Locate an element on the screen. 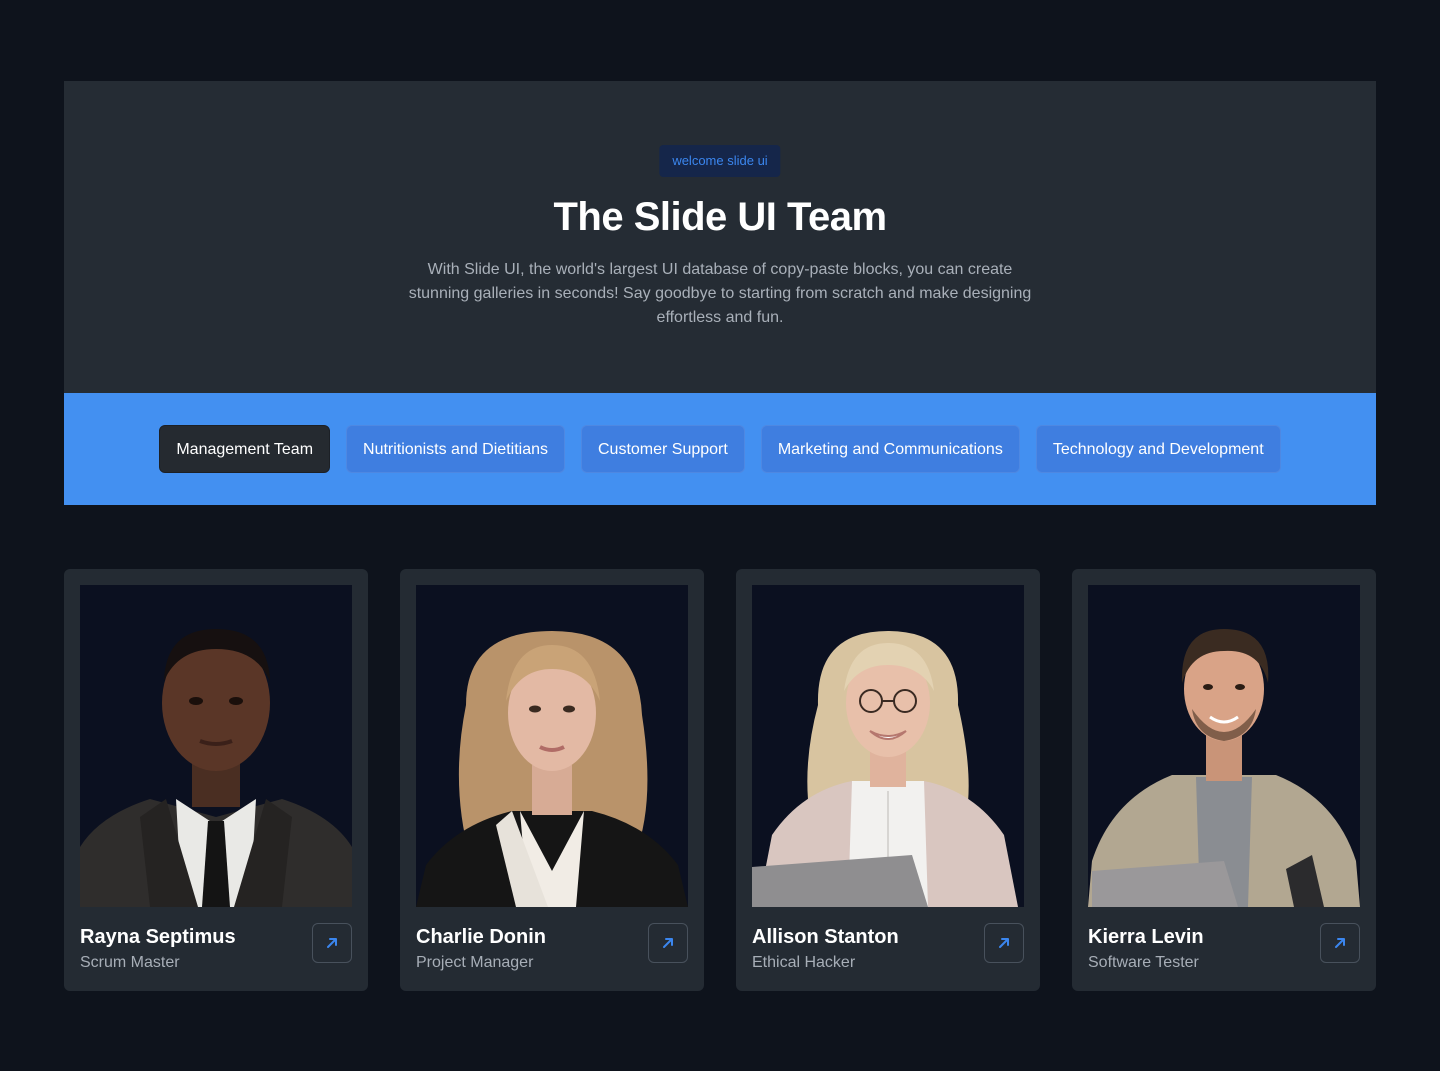 Image resolution: width=1440 pixels, height=1071 pixels. member-role: Project Manager is located at coordinates (475, 962).